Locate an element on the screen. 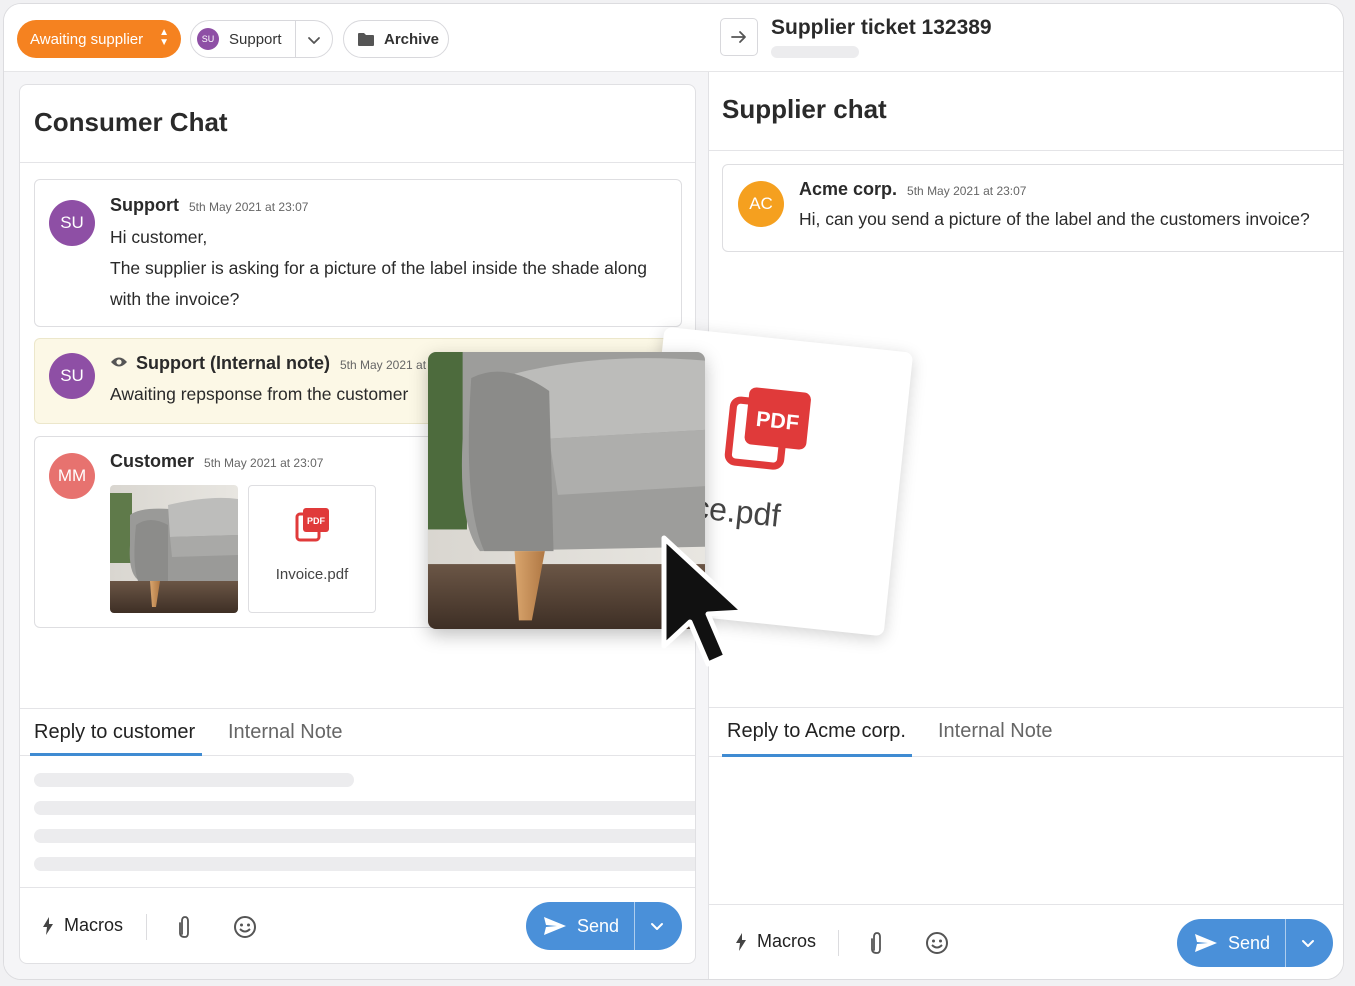 The height and width of the screenshot is (986, 1355). ticket-toolbar: Awaiting supplier ▲ ▼ SU Support Archive is located at coordinates (356, 38).